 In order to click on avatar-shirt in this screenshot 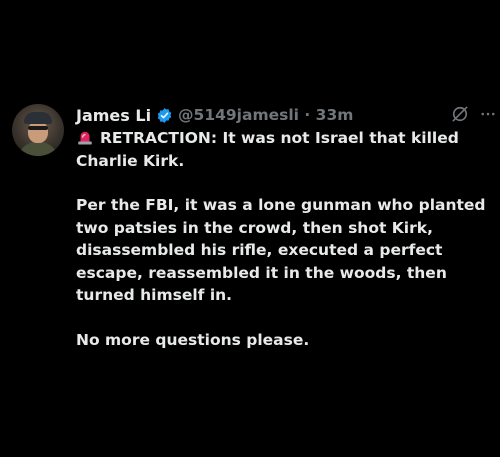, I will do `click(38, 149)`.